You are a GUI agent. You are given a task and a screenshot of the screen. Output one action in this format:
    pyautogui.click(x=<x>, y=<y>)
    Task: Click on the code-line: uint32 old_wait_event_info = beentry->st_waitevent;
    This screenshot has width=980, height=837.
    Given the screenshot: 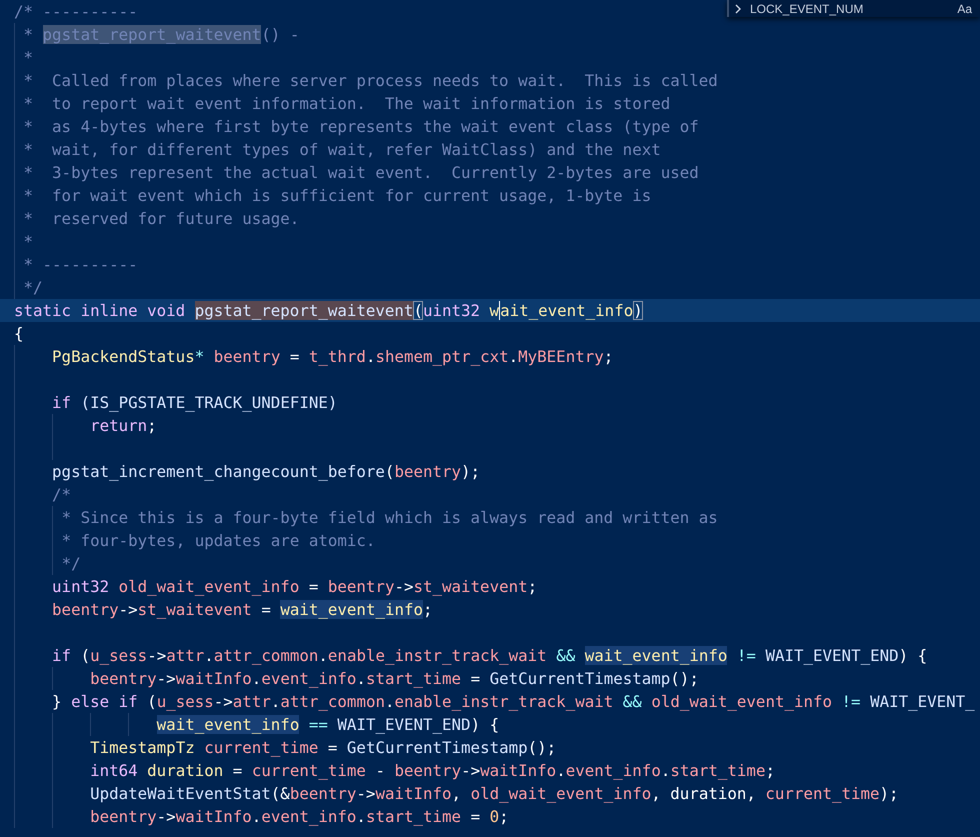 What is the action you would take?
    pyautogui.click(x=294, y=587)
    